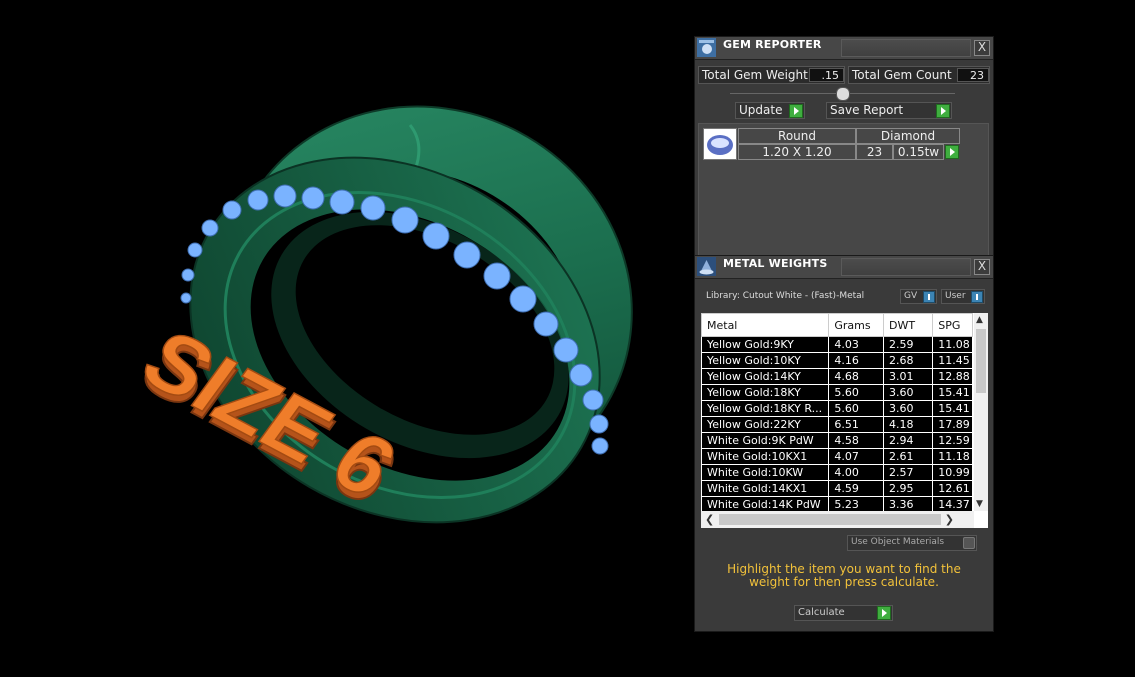  Describe the element at coordinates (856, 503) in the screenshot. I see `grams-cell: 5.23` at that location.